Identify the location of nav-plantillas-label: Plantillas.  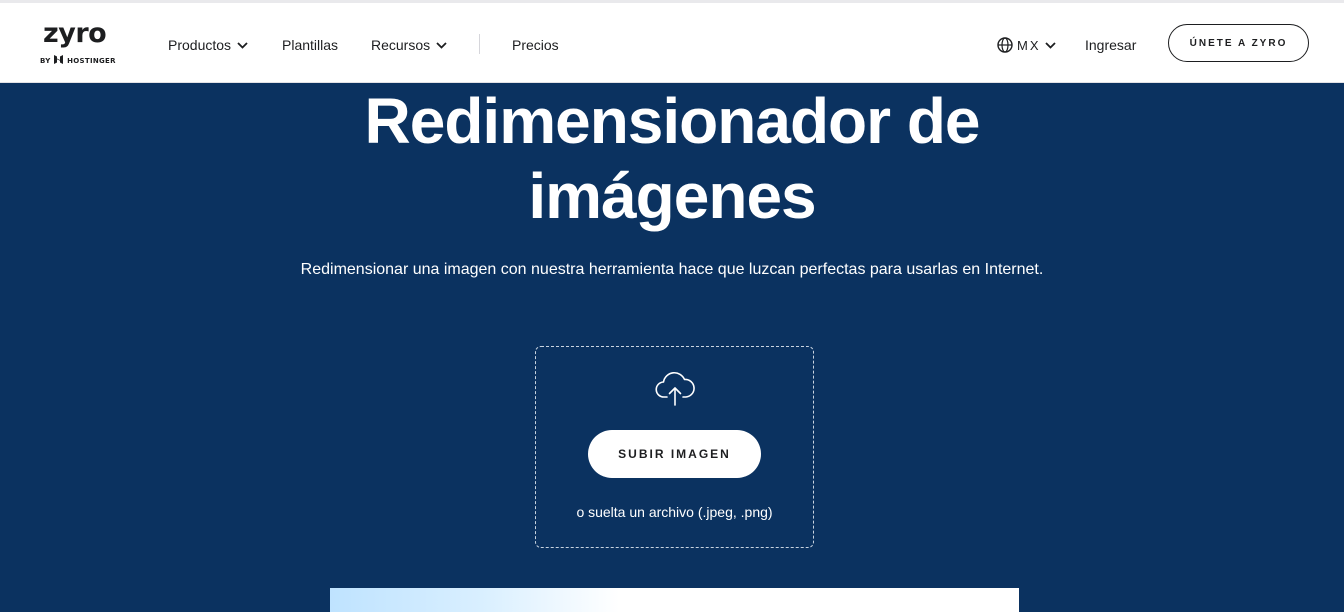
(310, 45).